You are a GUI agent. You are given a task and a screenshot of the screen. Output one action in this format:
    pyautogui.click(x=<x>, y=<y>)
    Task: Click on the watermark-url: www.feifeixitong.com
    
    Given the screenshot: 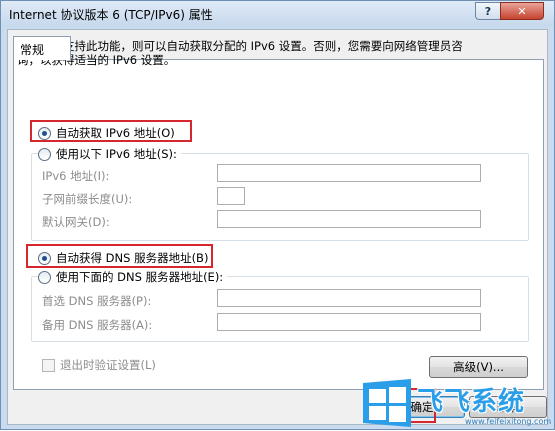 What is the action you would take?
    pyautogui.click(x=508, y=421)
    